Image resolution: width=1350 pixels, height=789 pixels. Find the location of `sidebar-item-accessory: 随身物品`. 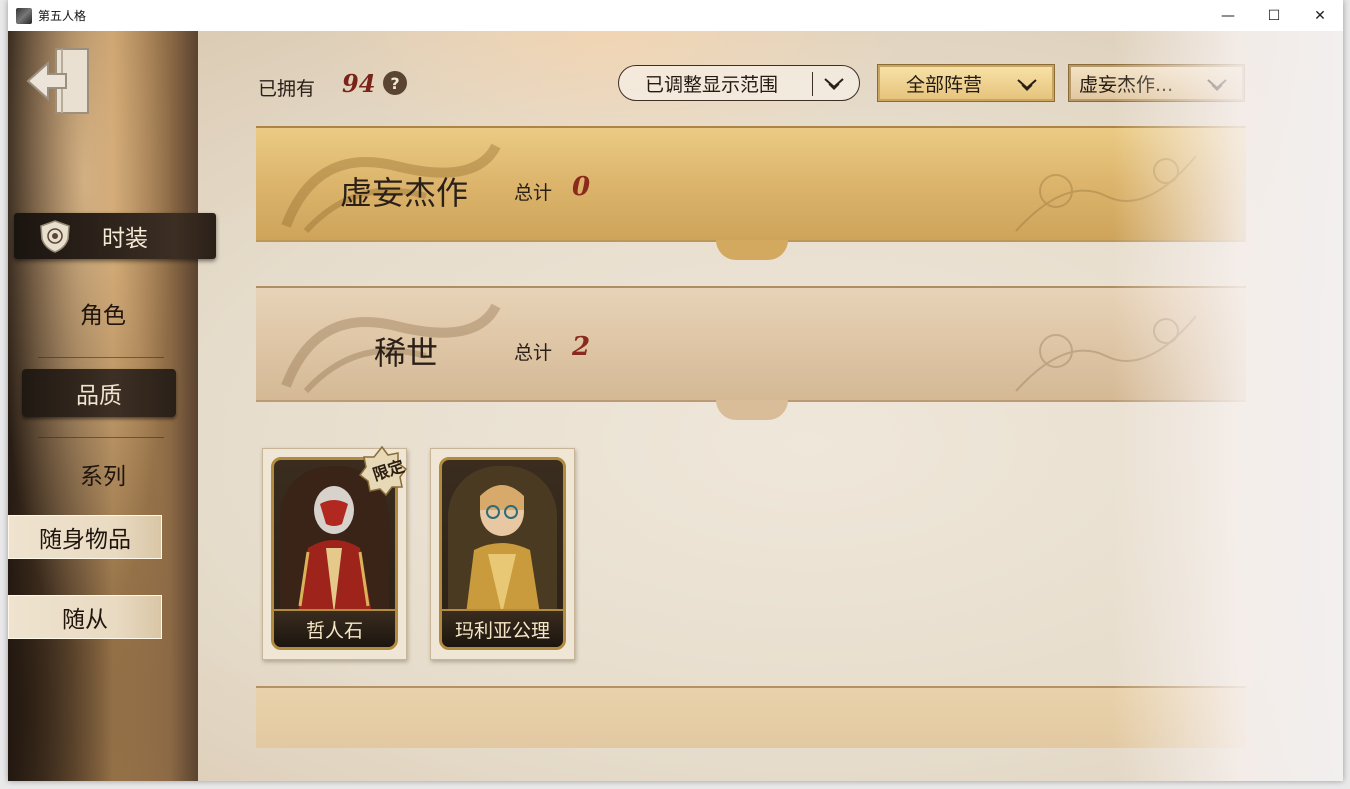

sidebar-item-accessory: 随身物品 is located at coordinates (85, 537).